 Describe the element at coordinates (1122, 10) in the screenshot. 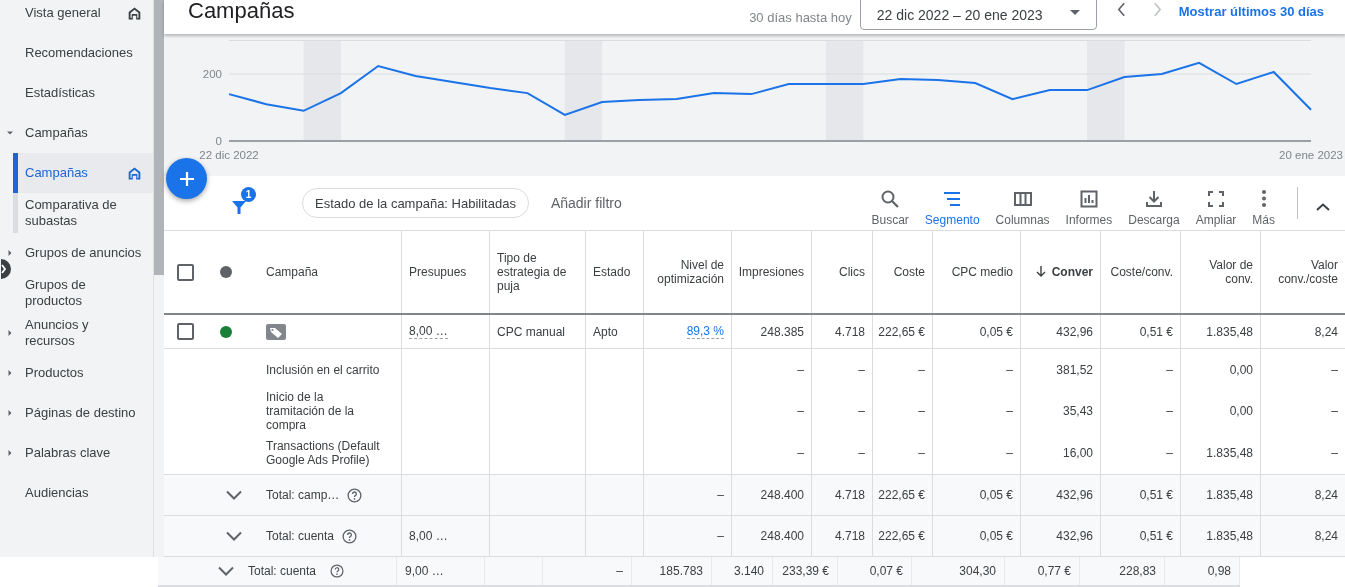

I see `chevron-left-icon` at that location.